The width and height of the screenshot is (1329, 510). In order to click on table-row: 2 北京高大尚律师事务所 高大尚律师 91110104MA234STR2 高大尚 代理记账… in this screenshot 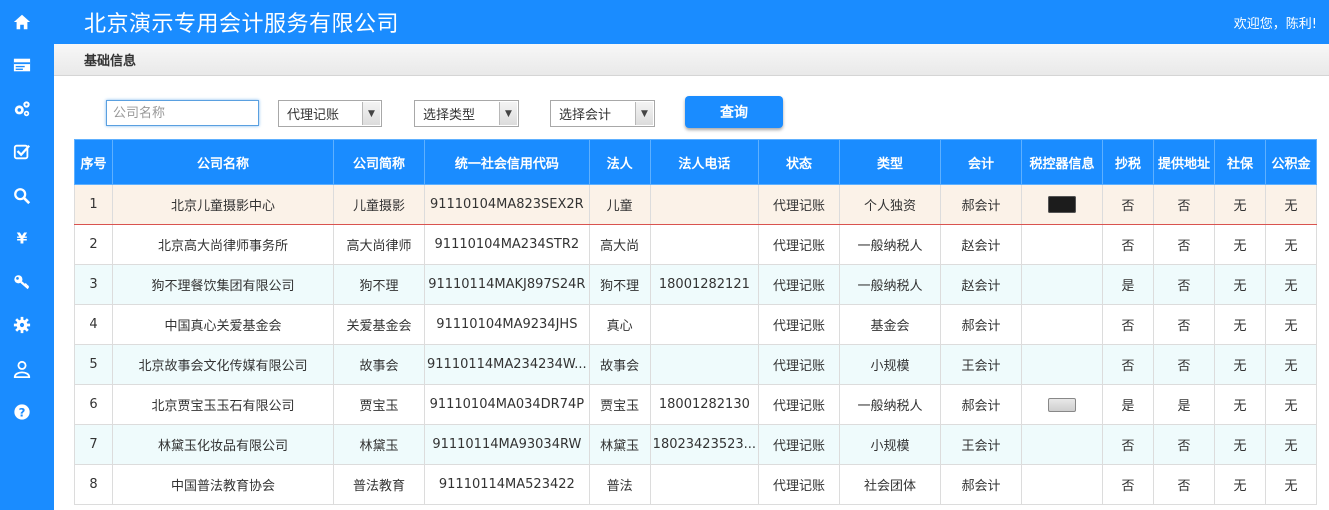, I will do `click(696, 244)`.